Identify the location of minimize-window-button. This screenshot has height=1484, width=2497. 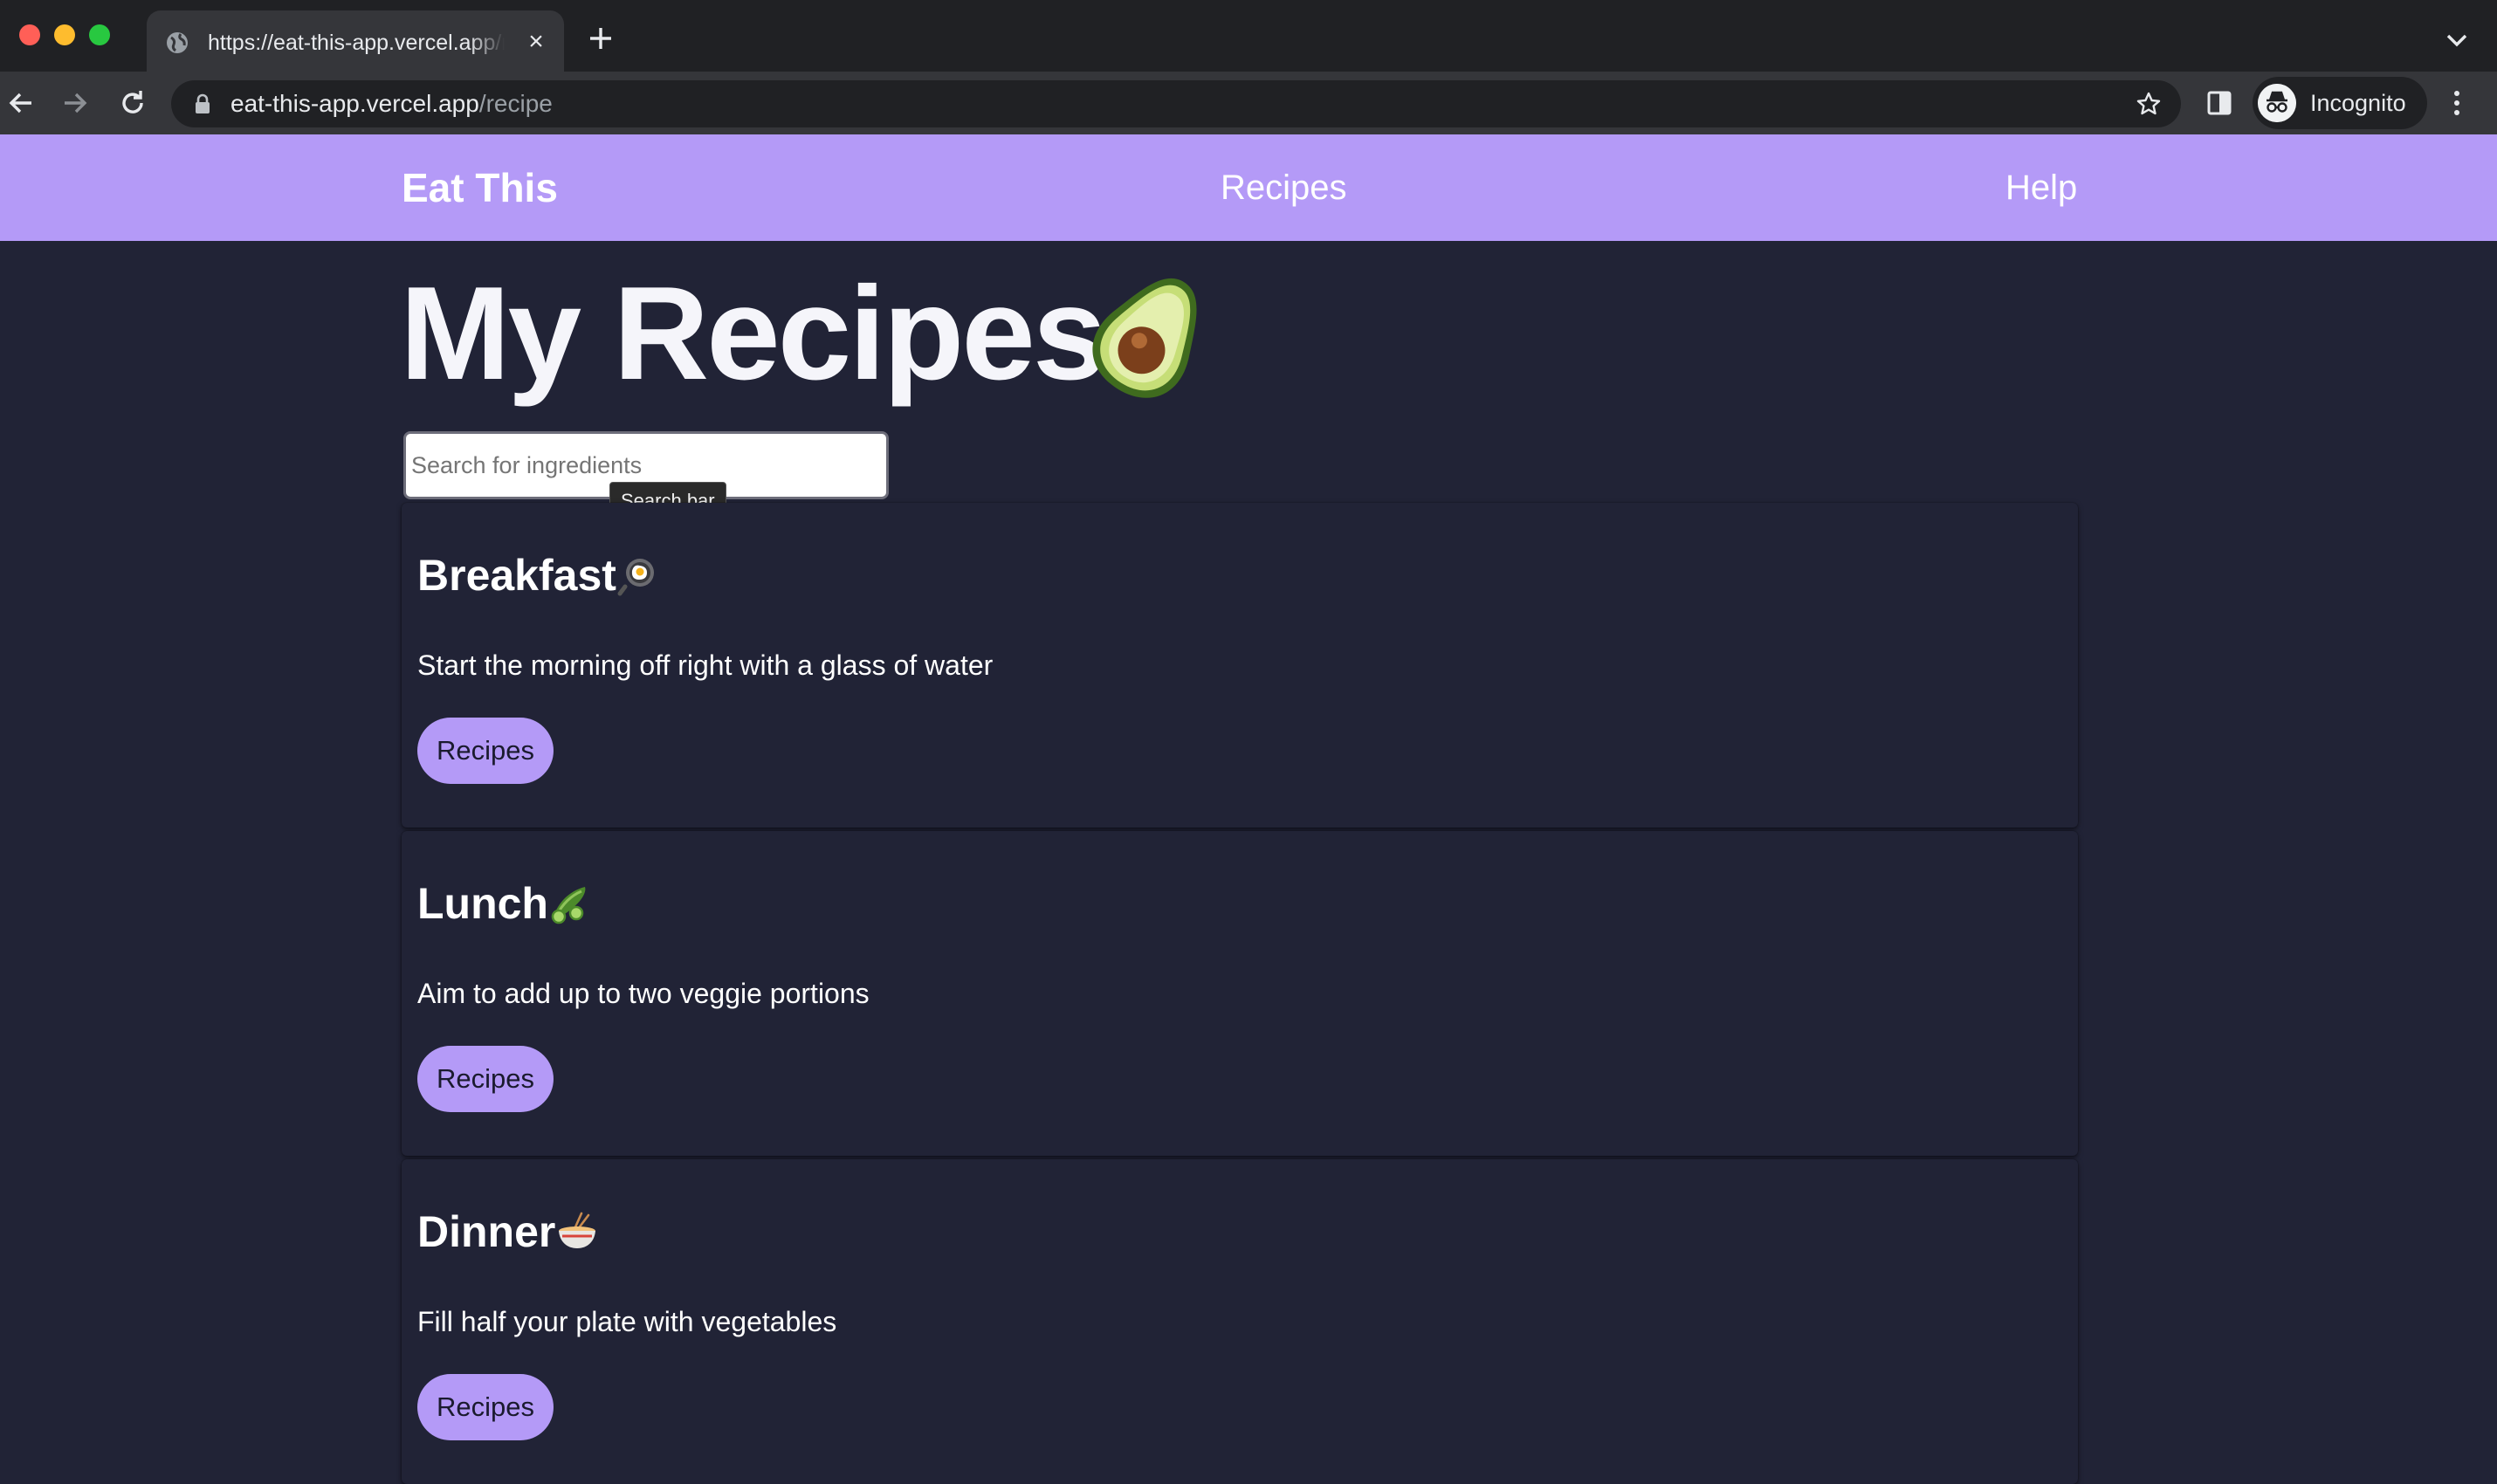
(64, 34).